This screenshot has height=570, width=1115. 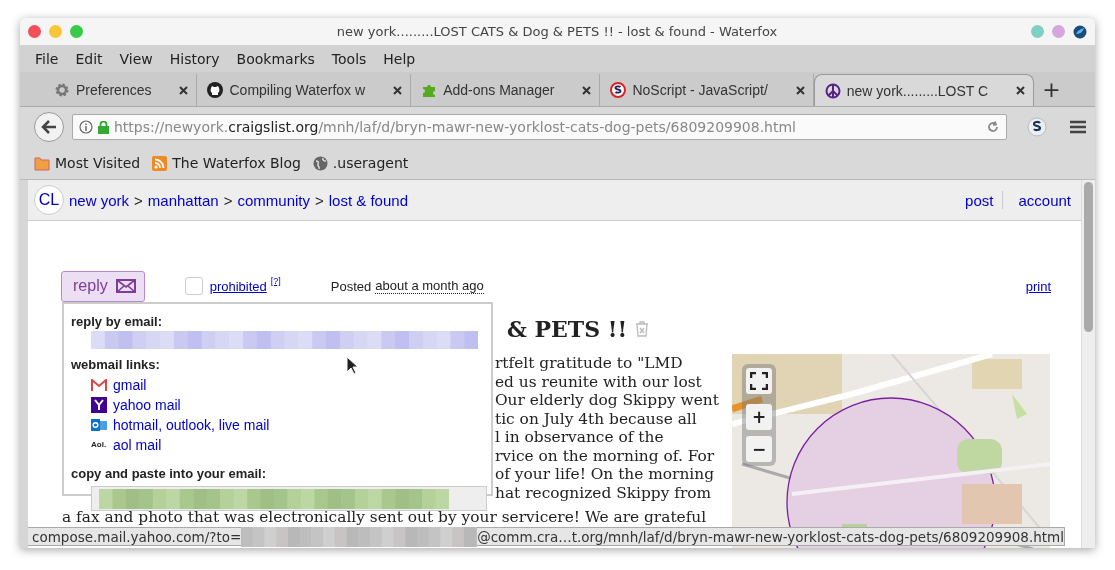 I want to click on menu-item: View, so click(x=136, y=58).